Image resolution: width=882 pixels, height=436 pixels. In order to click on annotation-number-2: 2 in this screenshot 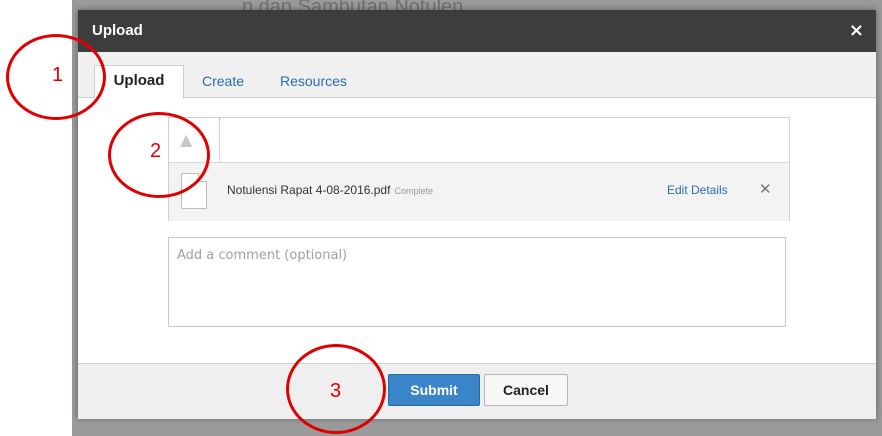, I will do `click(156, 151)`.